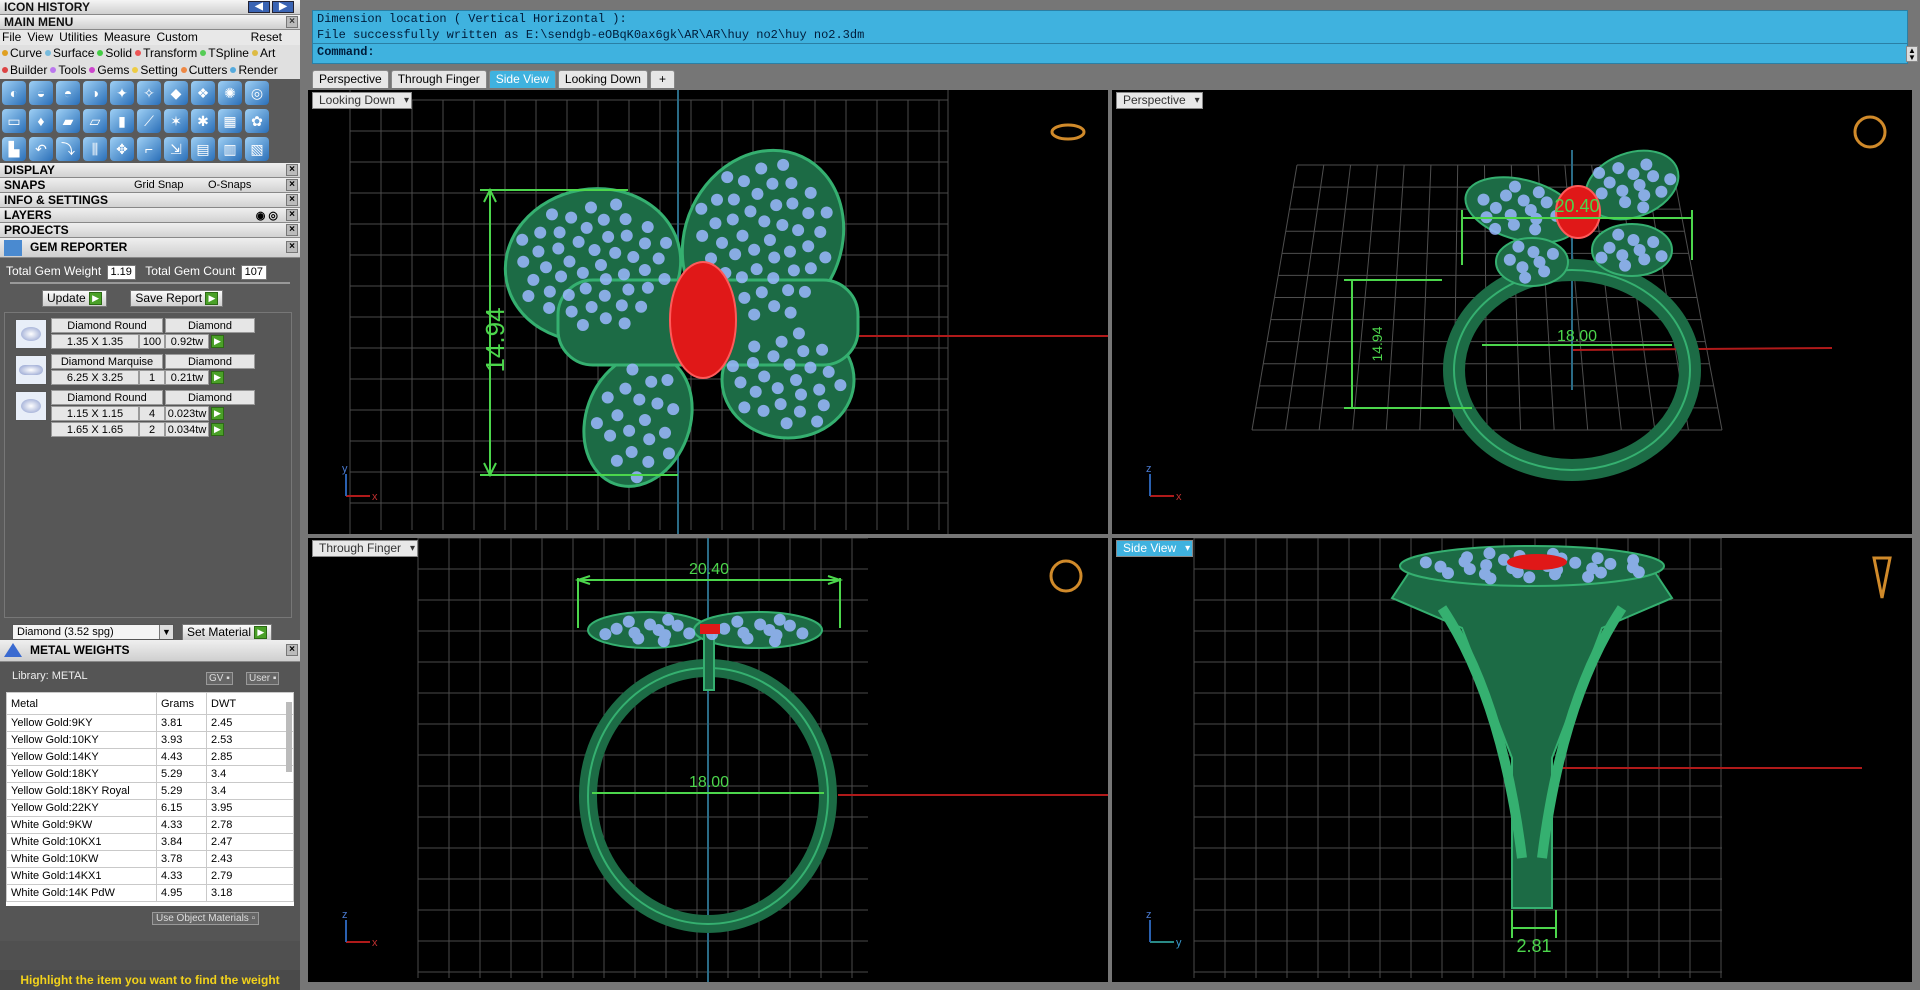 The image size is (1920, 990). I want to click on cat-art: Art, so click(263, 53).